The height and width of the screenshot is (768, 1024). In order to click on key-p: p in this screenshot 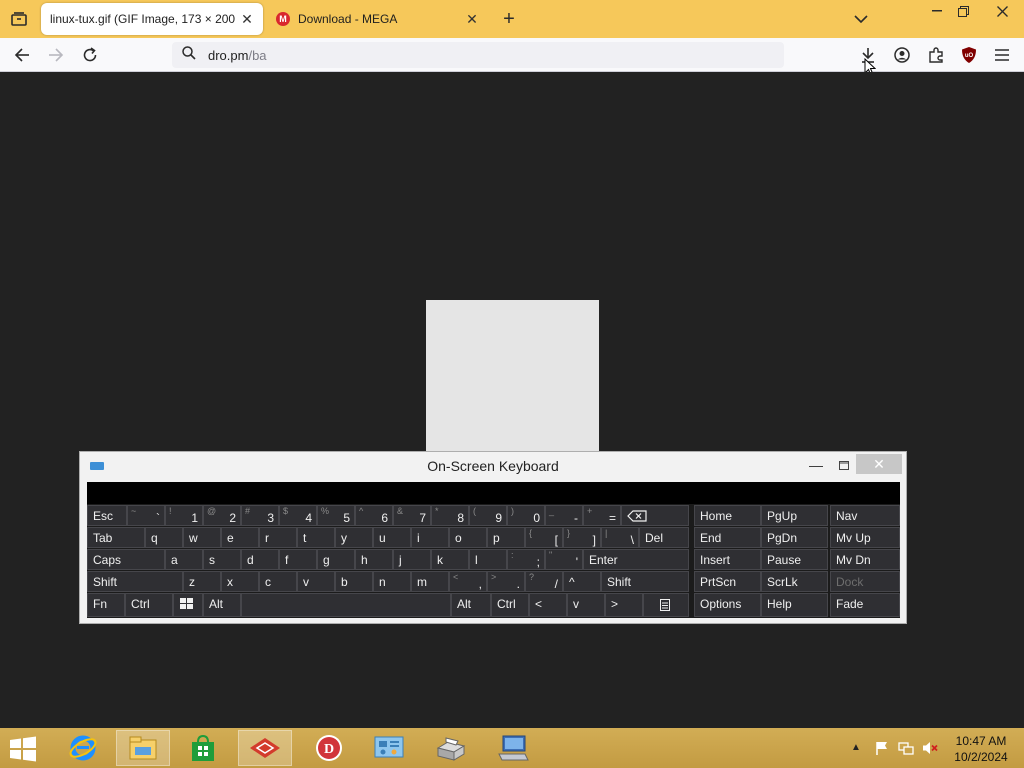, I will do `click(506, 537)`.